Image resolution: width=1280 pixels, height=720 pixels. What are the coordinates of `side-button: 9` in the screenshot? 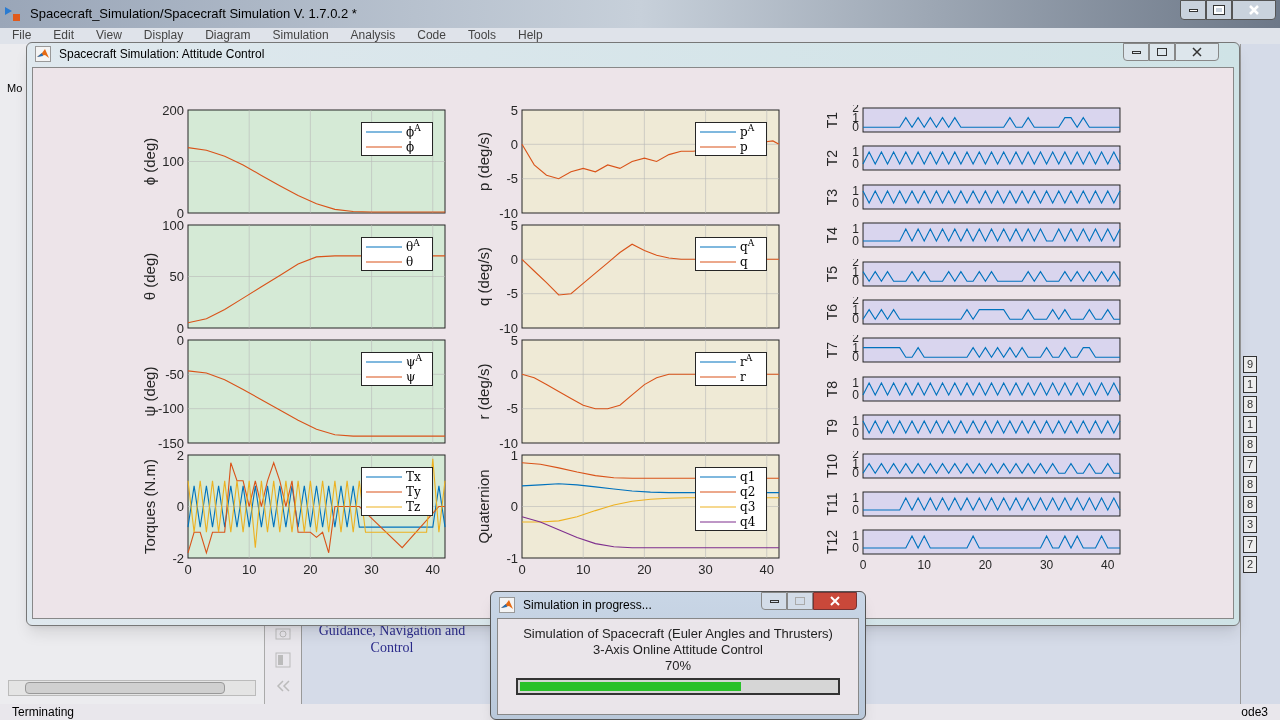 It's located at (1250, 364).